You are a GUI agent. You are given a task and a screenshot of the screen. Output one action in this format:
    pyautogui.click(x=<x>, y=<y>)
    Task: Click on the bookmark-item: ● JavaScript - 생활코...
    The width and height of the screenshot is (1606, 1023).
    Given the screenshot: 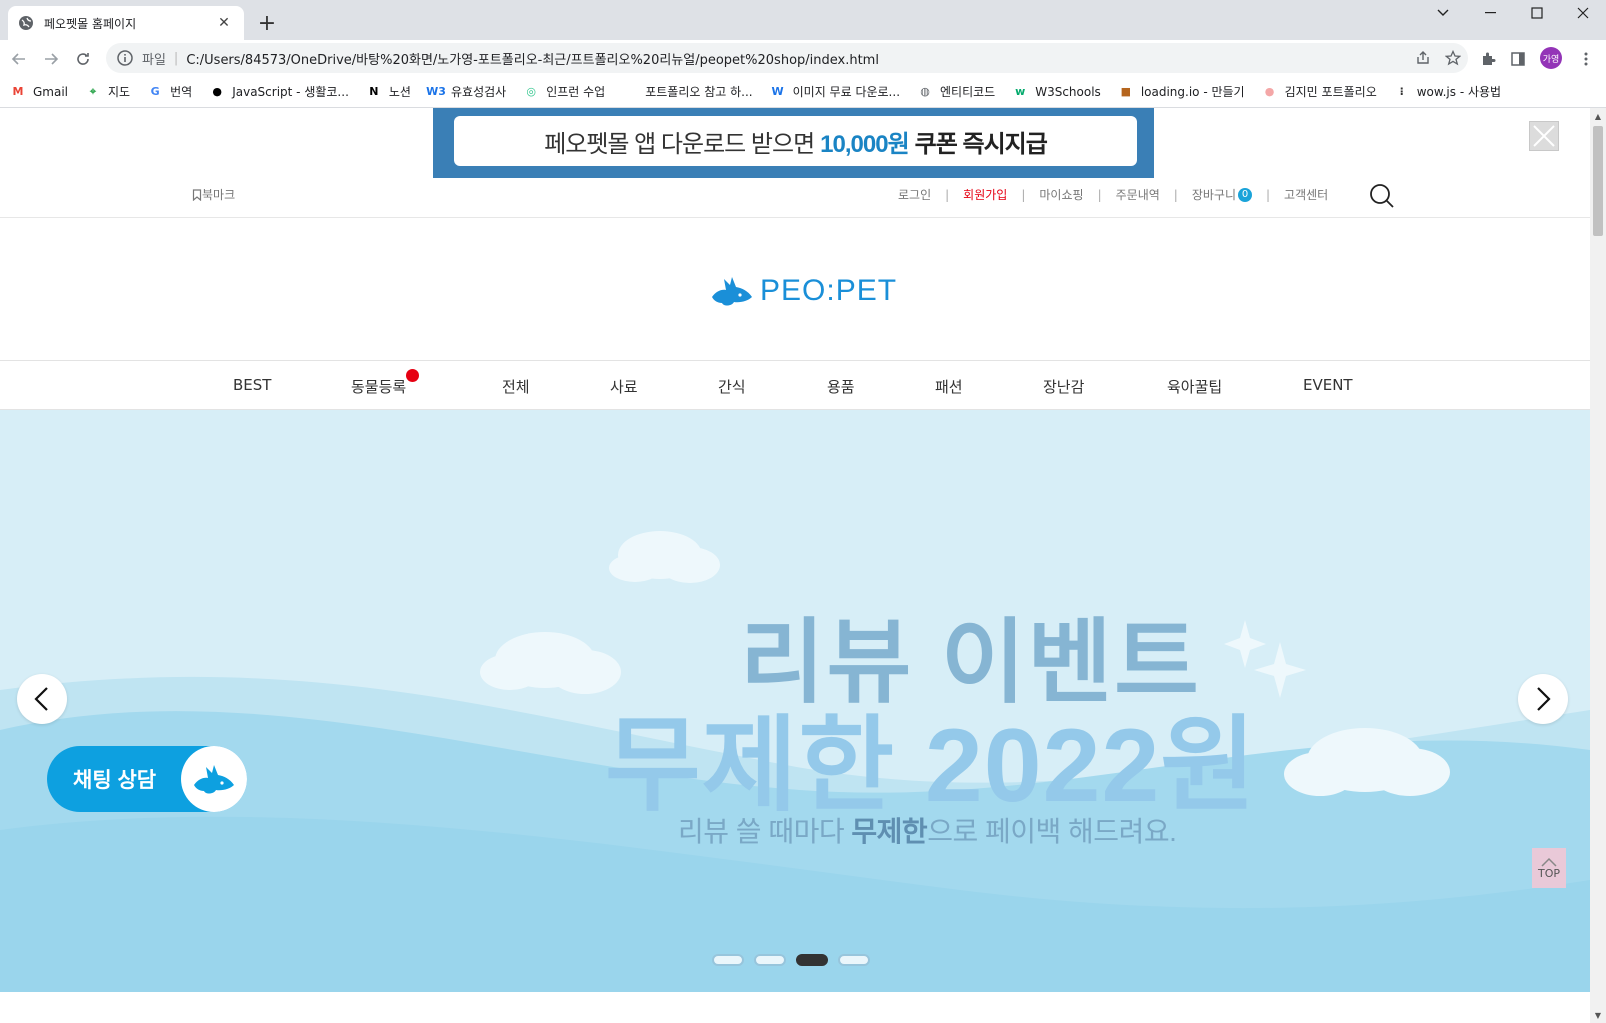 What is the action you would take?
    pyautogui.click(x=279, y=91)
    